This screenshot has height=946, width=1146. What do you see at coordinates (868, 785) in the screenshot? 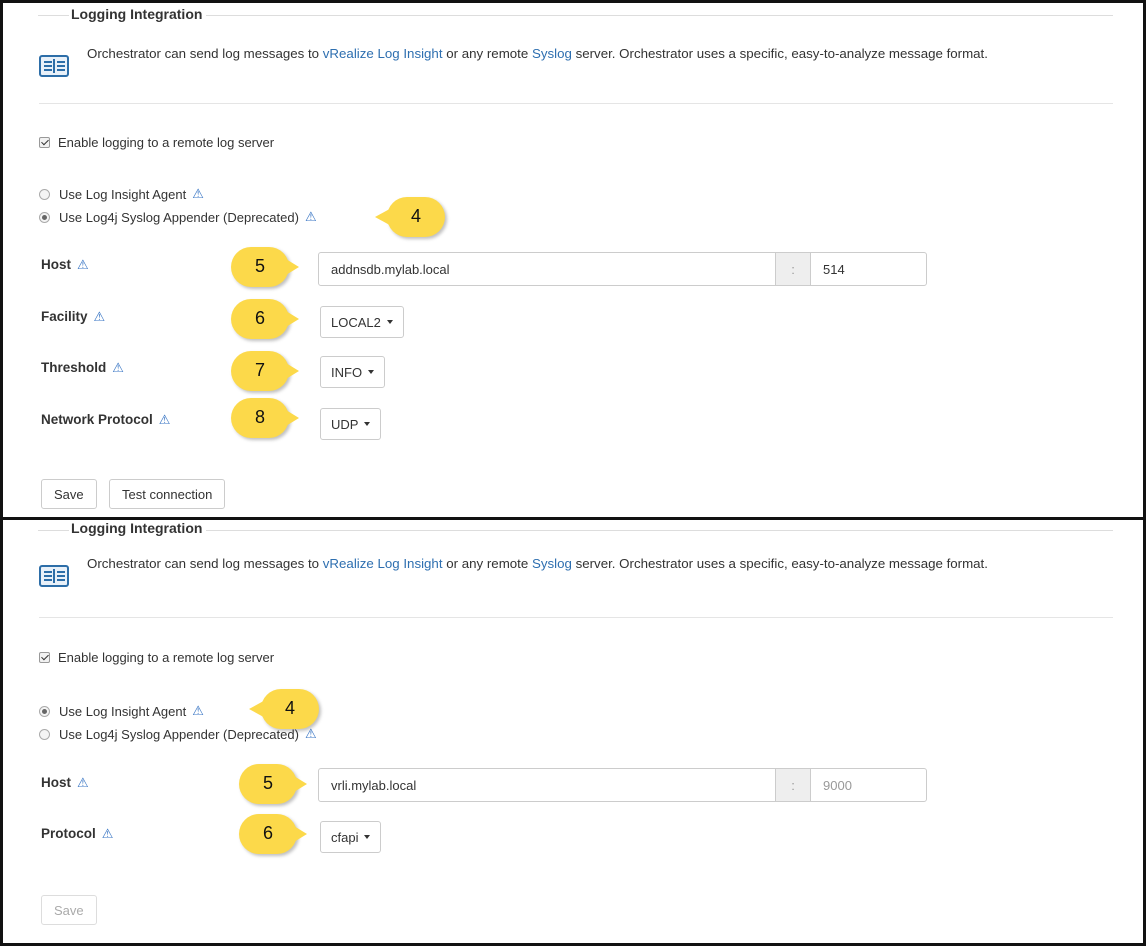
I see `port-input: 9000` at bounding box center [868, 785].